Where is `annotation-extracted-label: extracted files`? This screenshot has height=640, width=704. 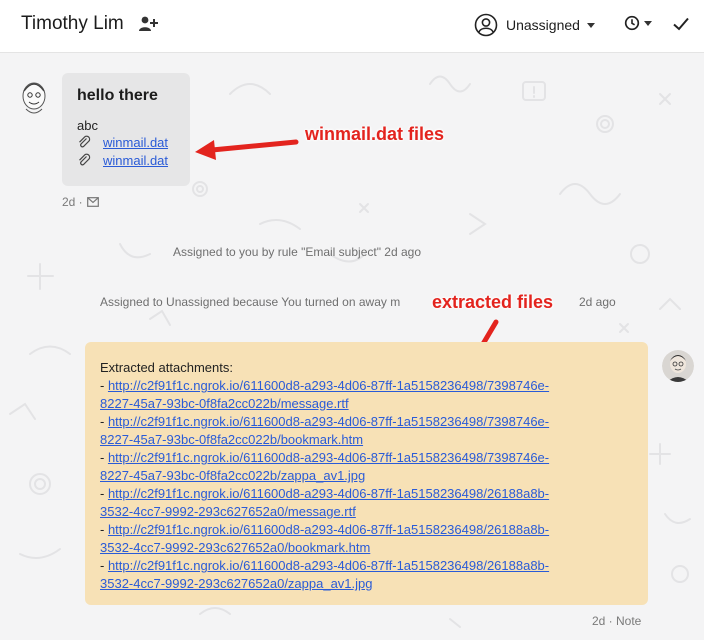 annotation-extracted-label: extracted files is located at coordinates (493, 302).